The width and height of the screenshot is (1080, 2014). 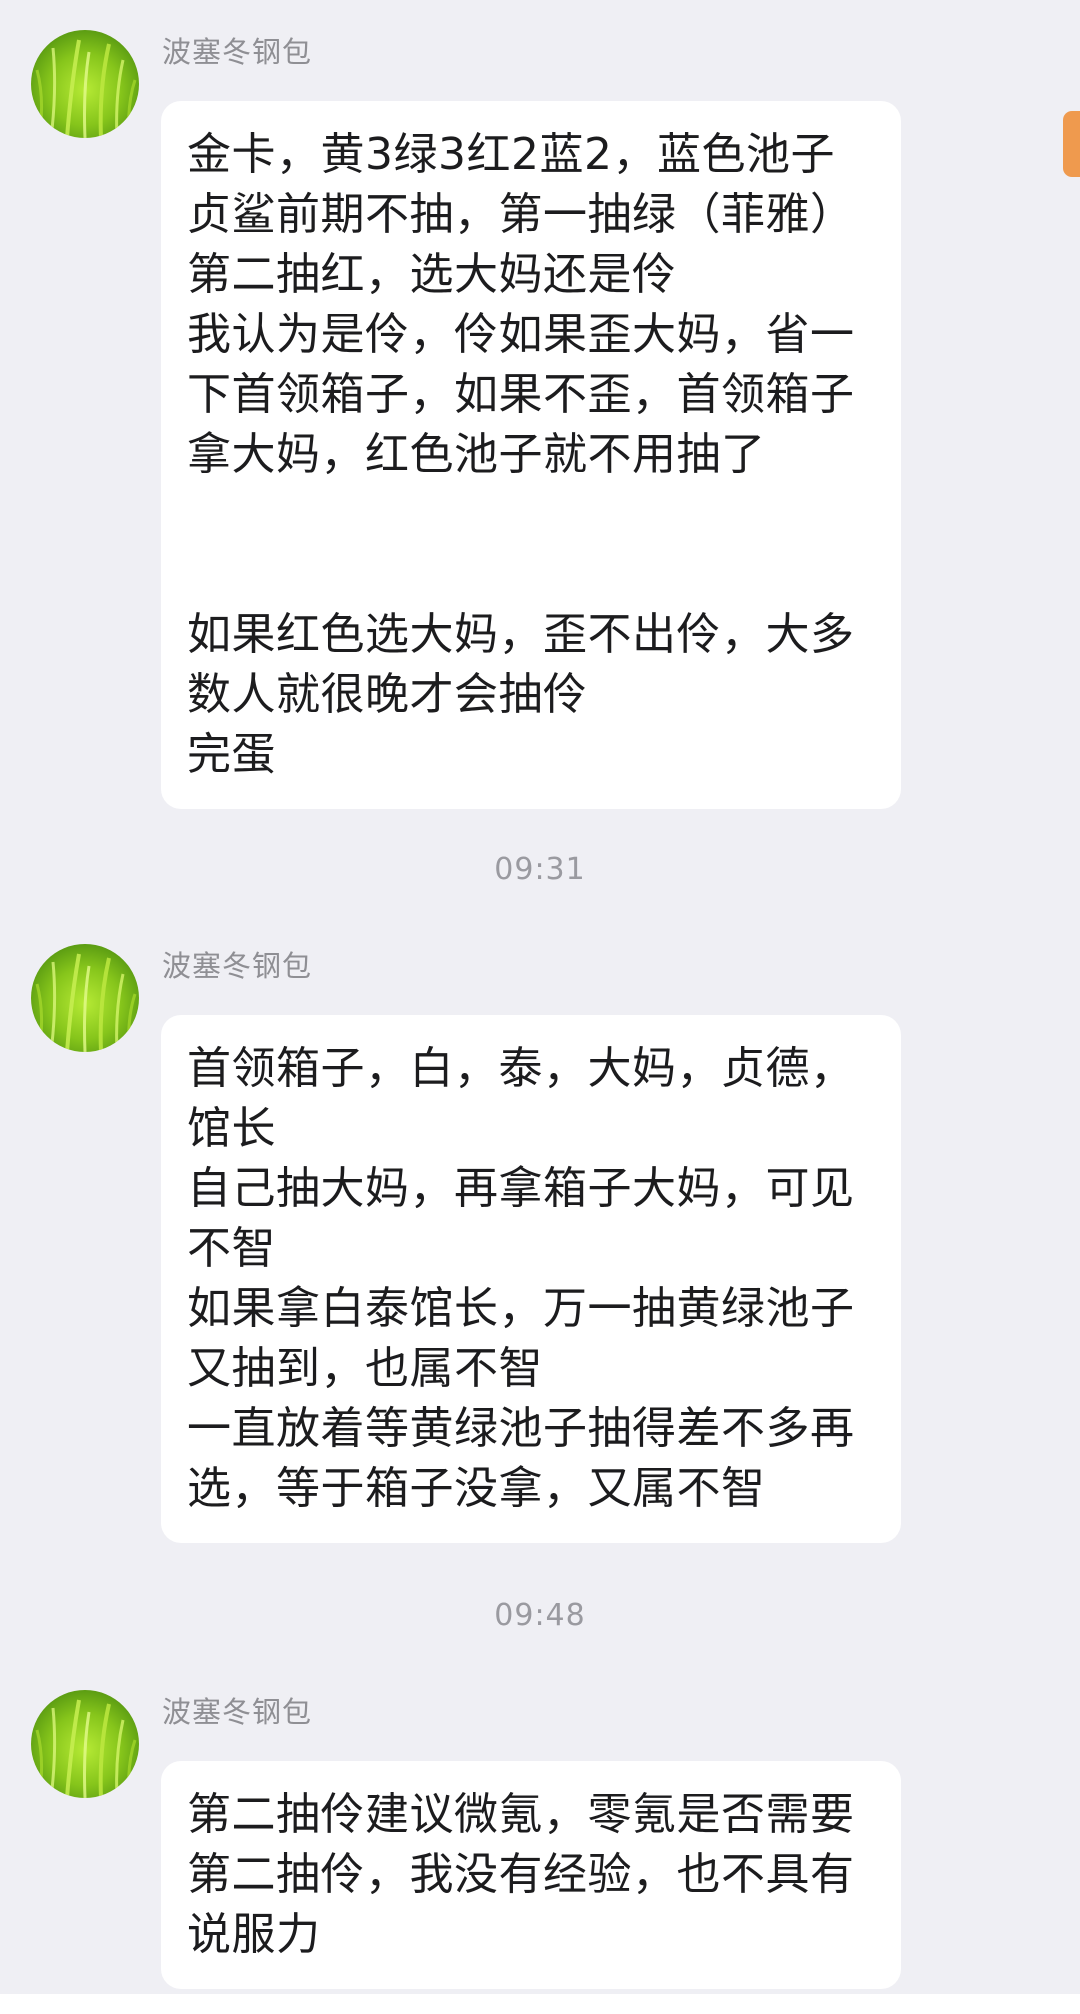 What do you see at coordinates (231, 754) in the screenshot?
I see `message-line: 完蛋` at bounding box center [231, 754].